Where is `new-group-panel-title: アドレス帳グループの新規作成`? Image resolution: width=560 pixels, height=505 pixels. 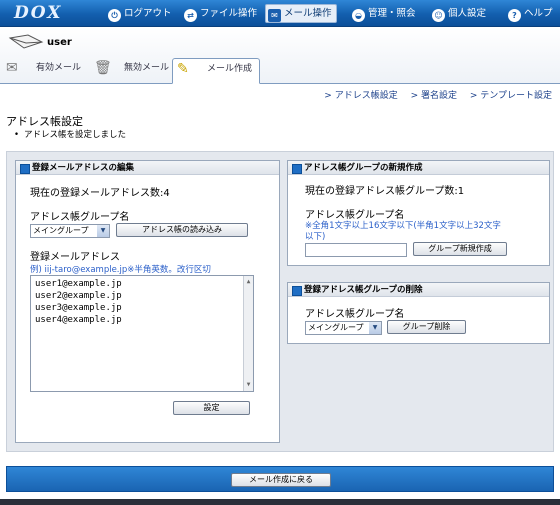 new-group-panel-title: アドレス帳グループの新規作成 is located at coordinates (418, 168).